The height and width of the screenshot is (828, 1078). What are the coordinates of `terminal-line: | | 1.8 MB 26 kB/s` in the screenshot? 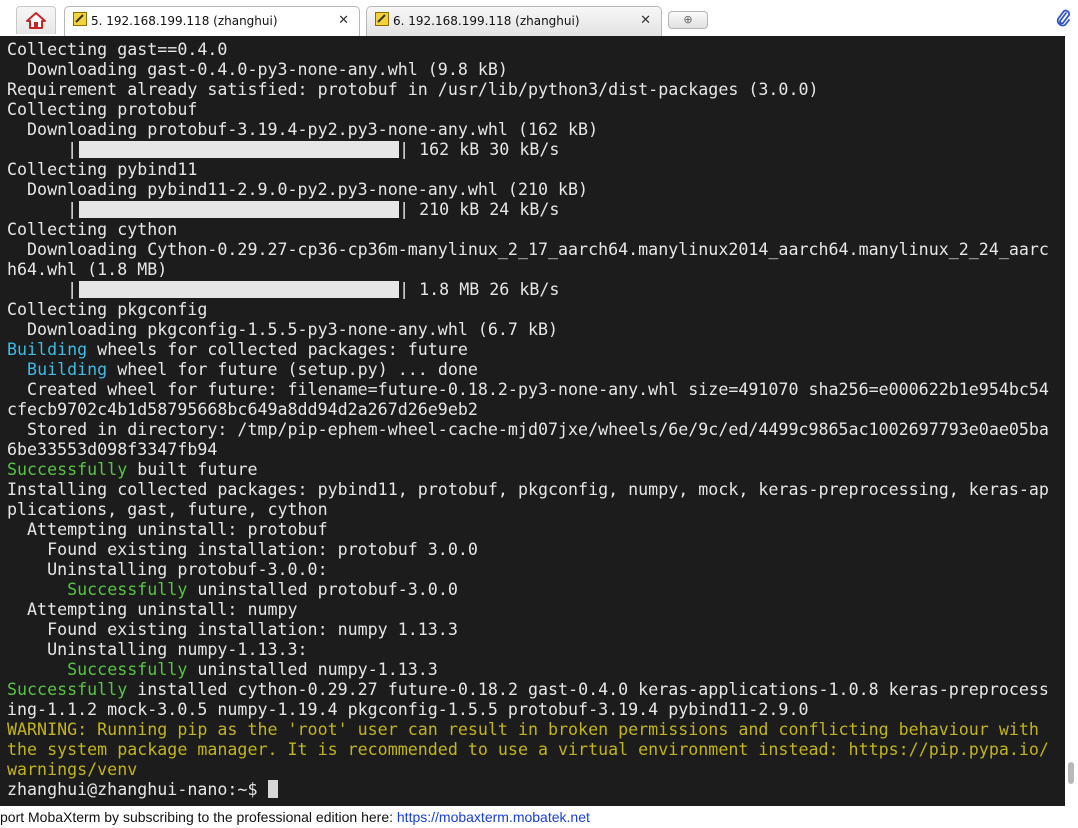 It's located at (293, 289).